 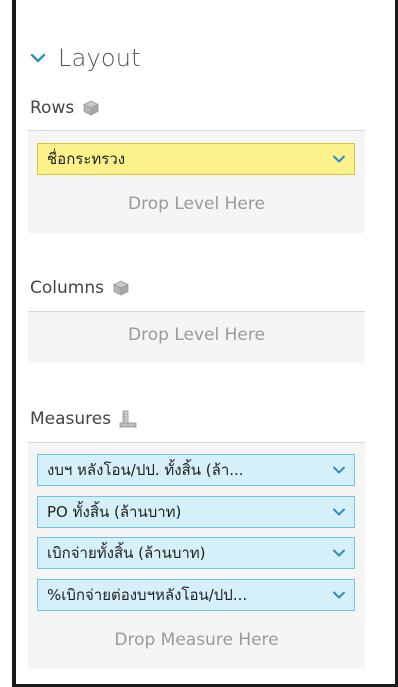 I want to click on columns-drop-zone: Drop Level Here, so click(x=196, y=337).